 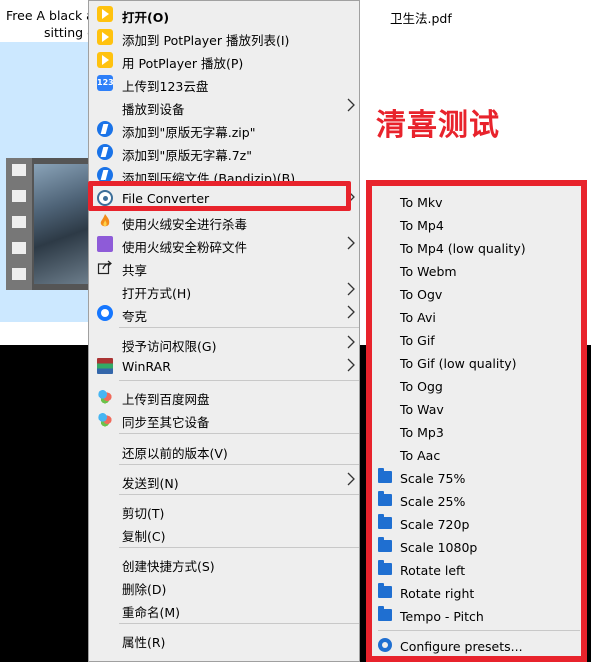 I want to click on menu-item-delete: 删除(D), so click(x=224, y=586).